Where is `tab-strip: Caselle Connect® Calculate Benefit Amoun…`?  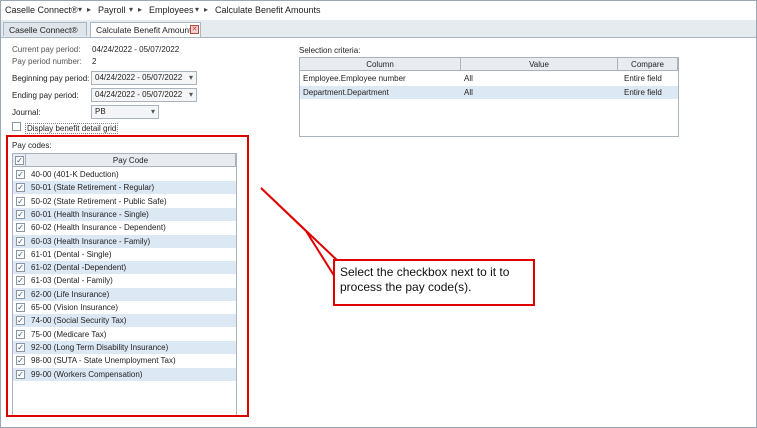
tab-strip: Caselle Connect® Calculate Benefit Amoun… is located at coordinates (378, 29).